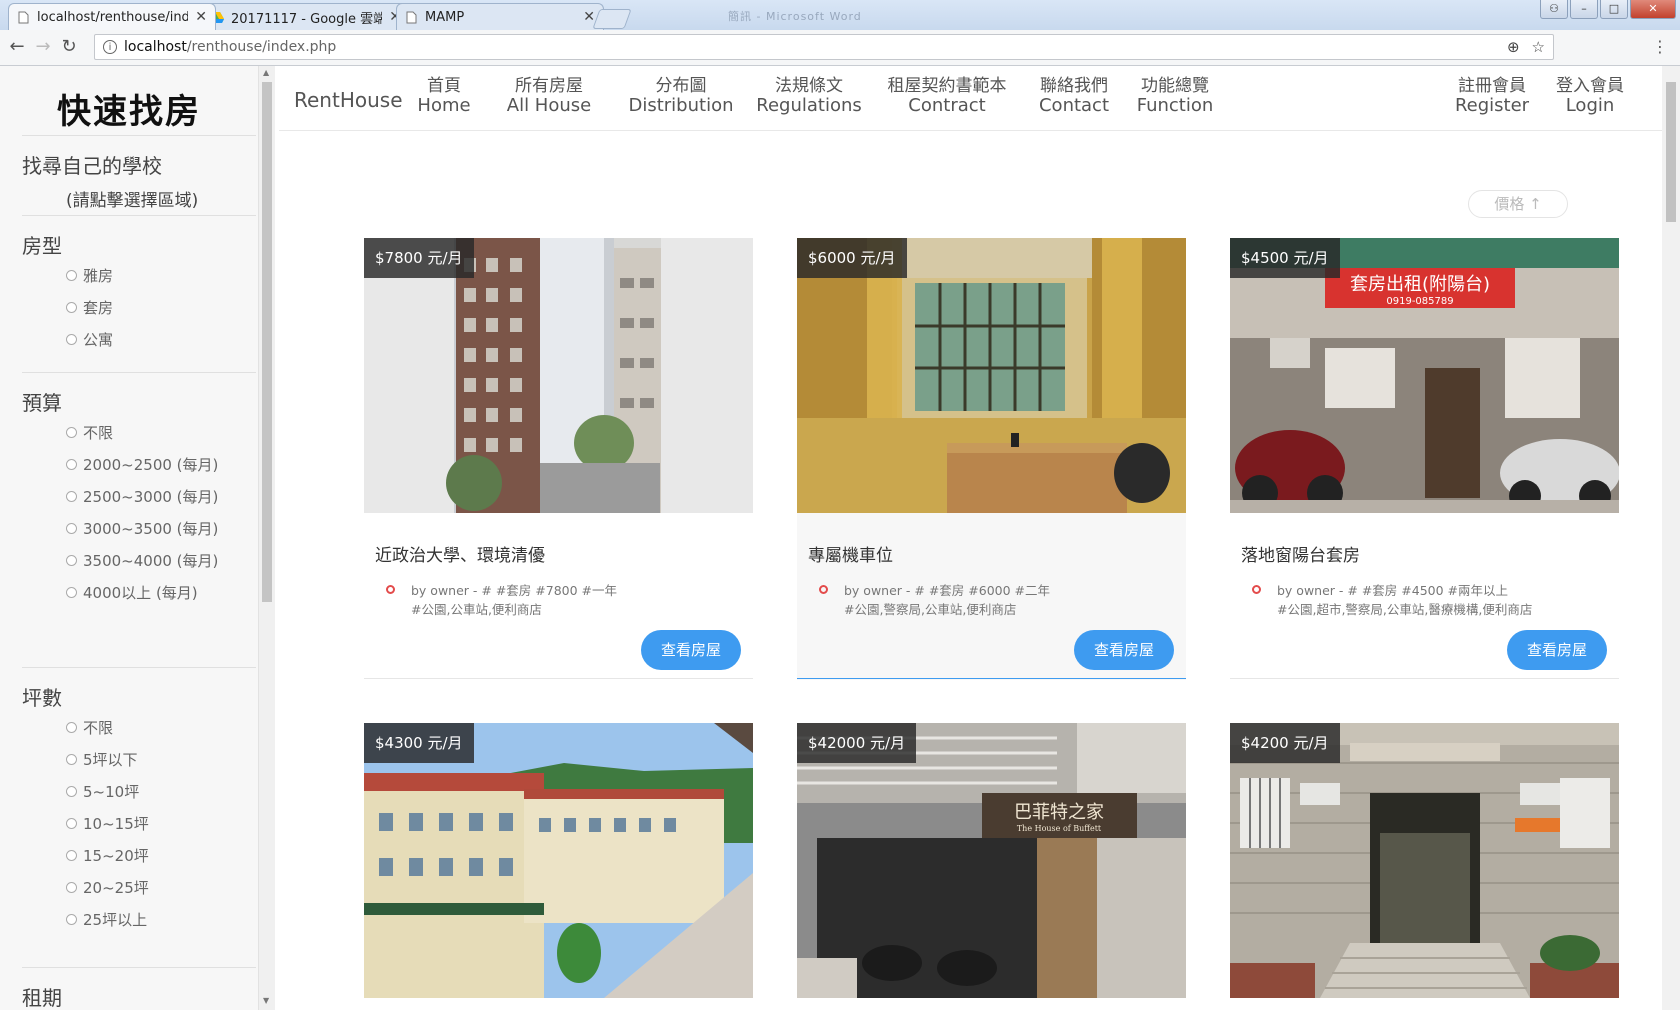 The width and height of the screenshot is (1680, 1010). Describe the element at coordinates (1424, 375) in the screenshot. I see `listing-photo: 套房出租(附陽台) 0919-085789 $4500 元/月` at that location.